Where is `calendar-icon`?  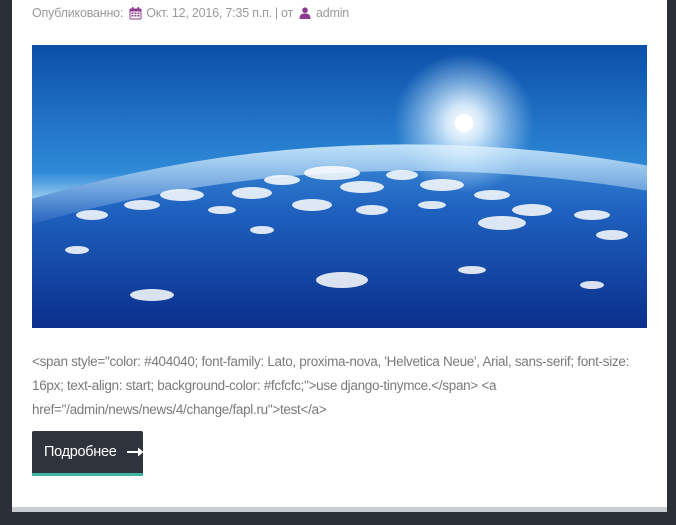 calendar-icon is located at coordinates (135, 13).